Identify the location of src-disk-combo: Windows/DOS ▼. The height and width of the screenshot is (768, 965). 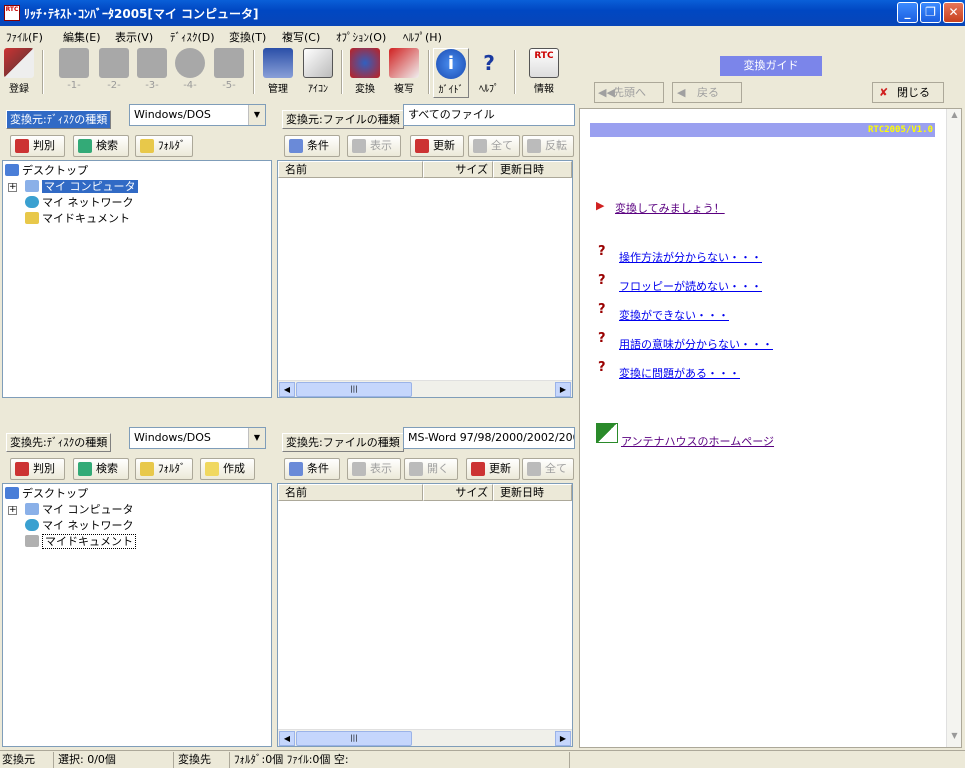
(197, 115).